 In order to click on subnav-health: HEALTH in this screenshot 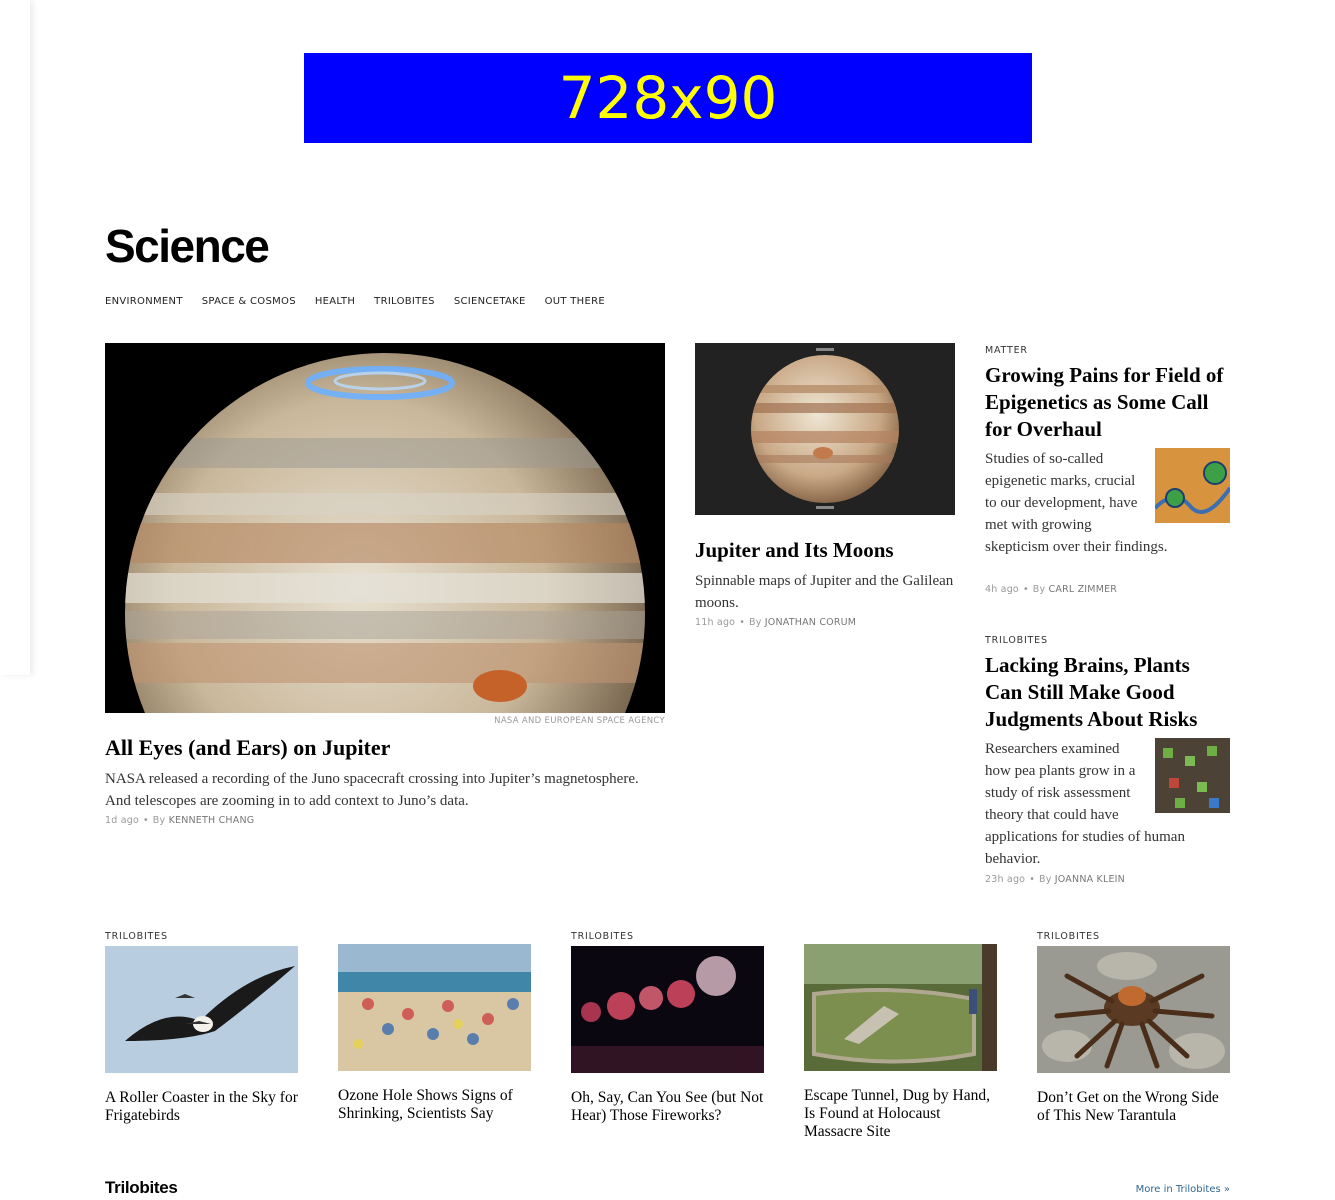, I will do `click(335, 302)`.